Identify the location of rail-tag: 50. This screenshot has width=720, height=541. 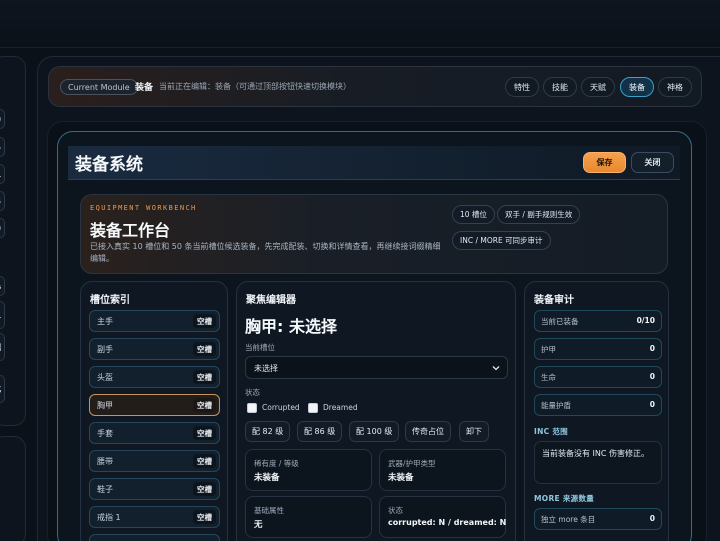
(2, 119).